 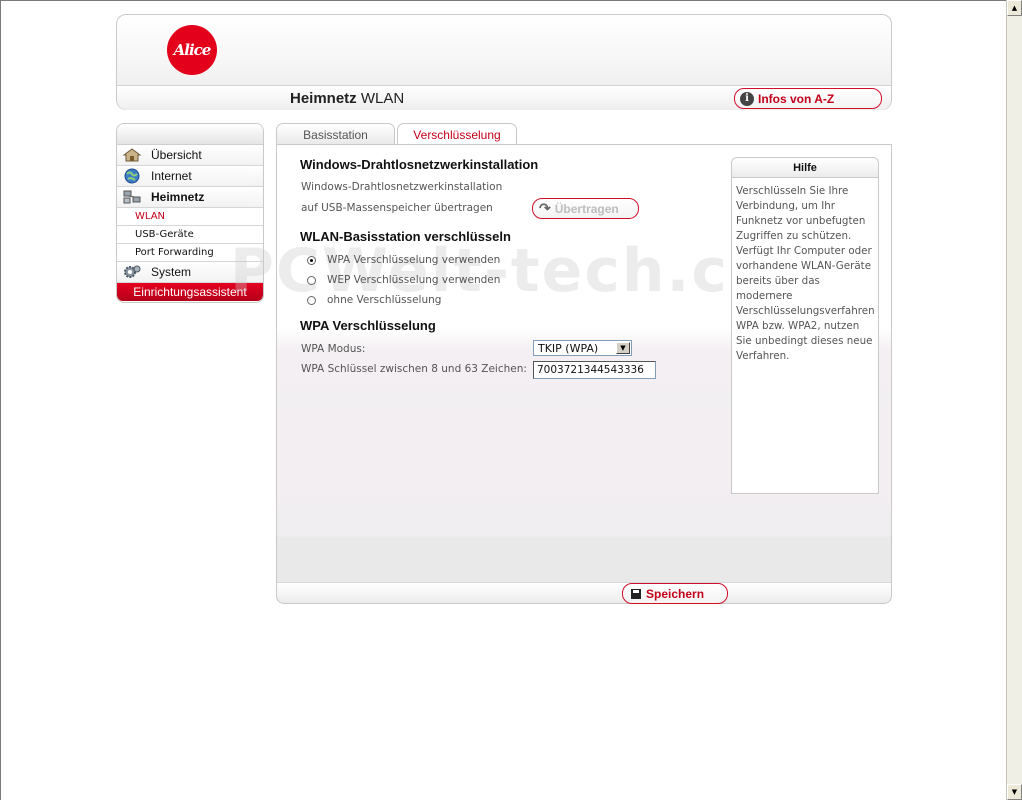 I want to click on transfer-button-label: Übertragen, so click(x=586, y=208).